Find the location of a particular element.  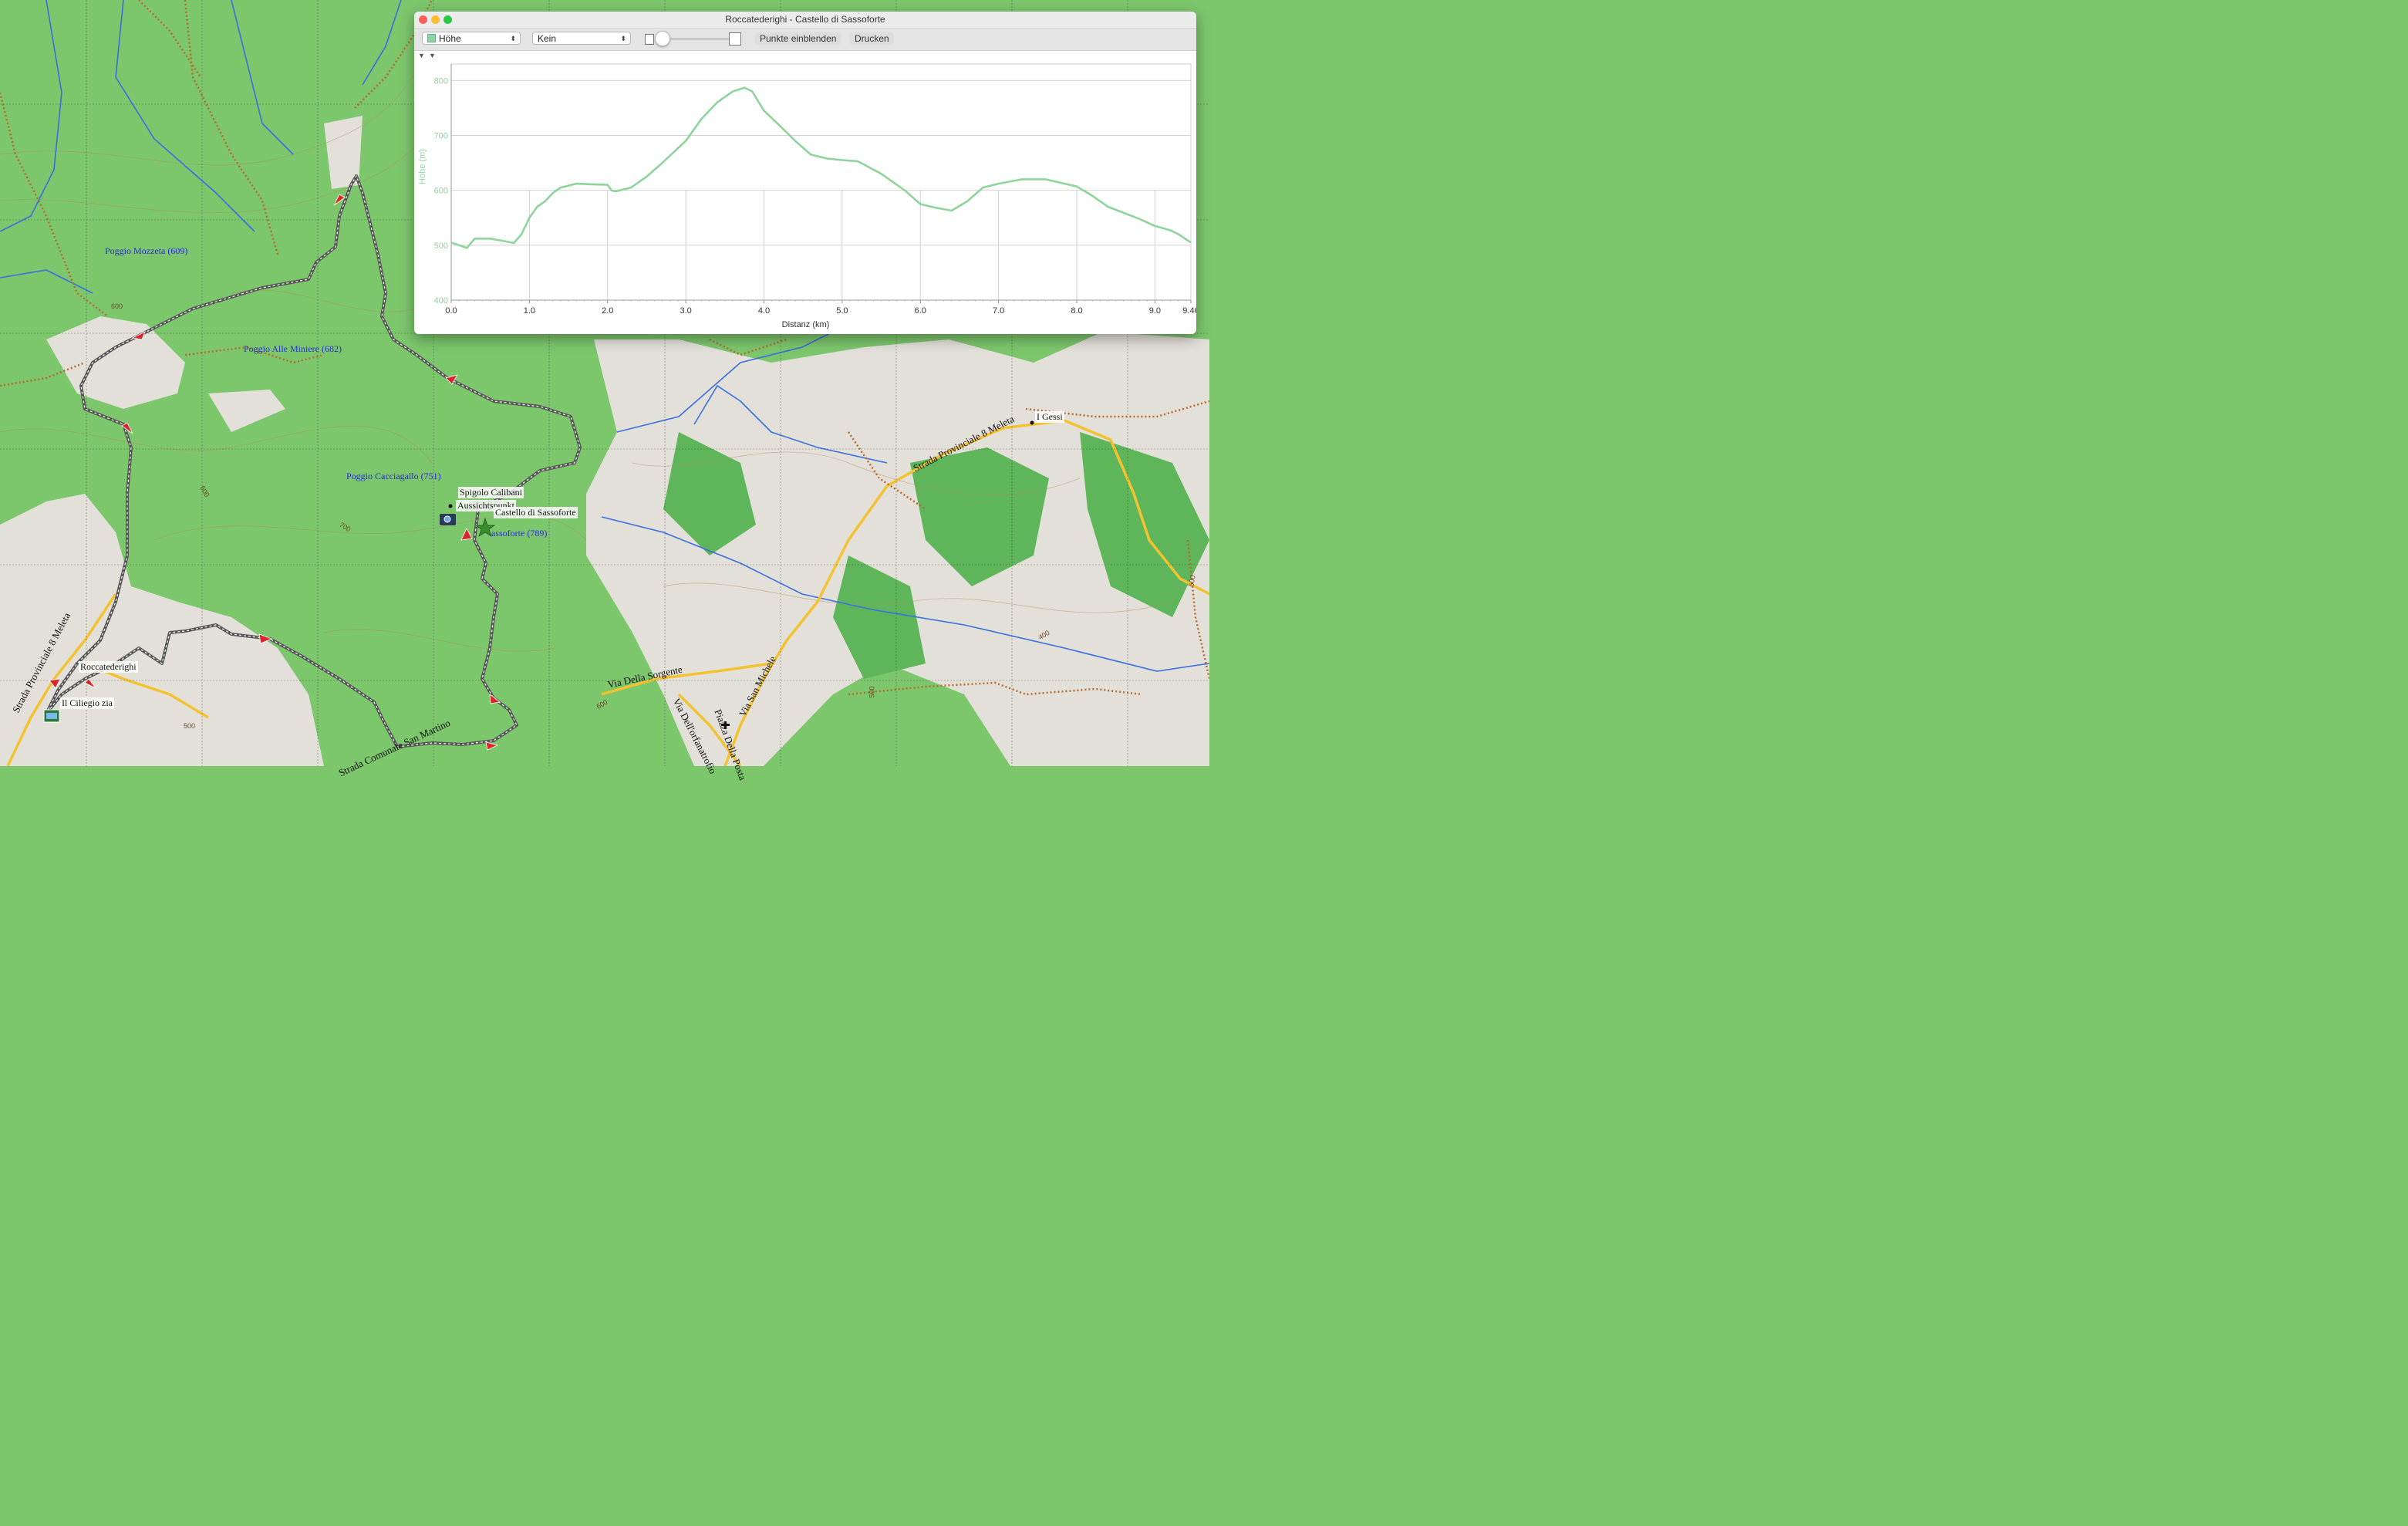

print-button: Drucken is located at coordinates (872, 38).